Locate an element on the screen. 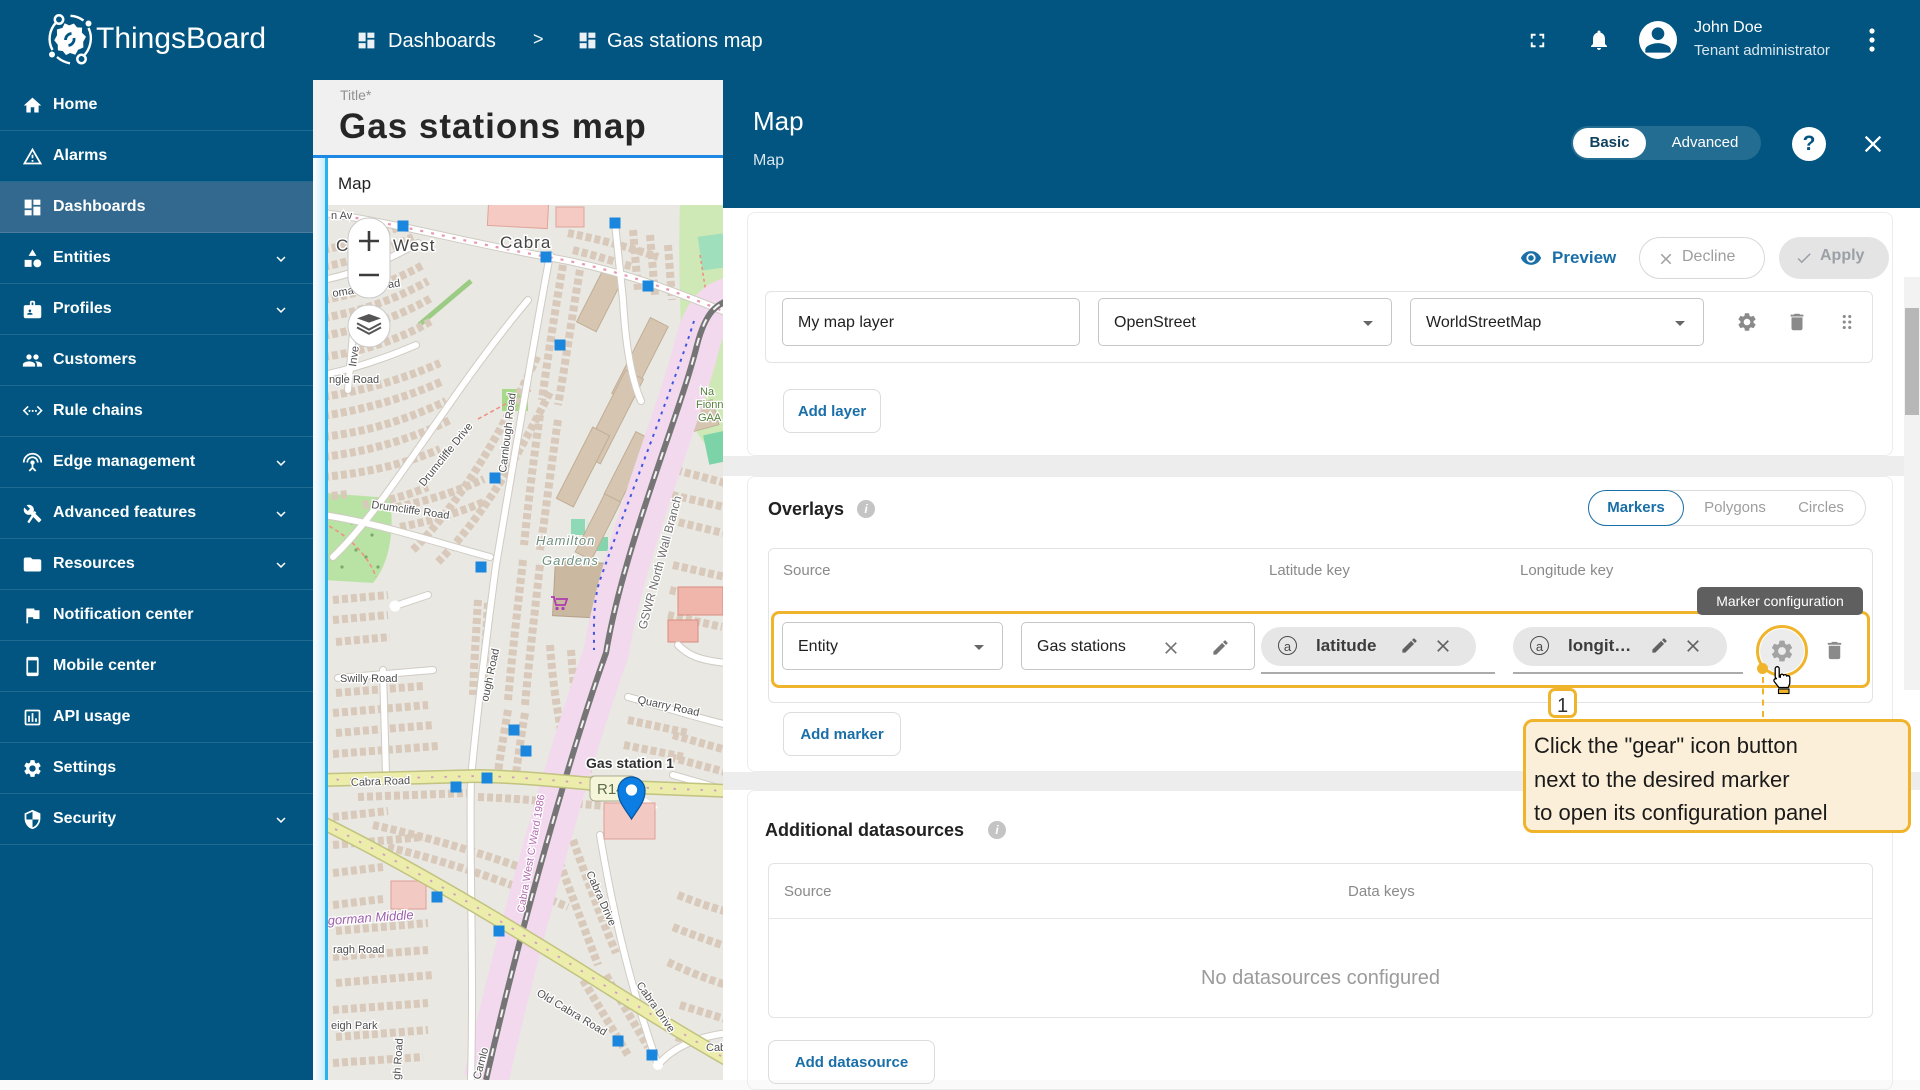  svg-text: Gardens is located at coordinates (570, 560).